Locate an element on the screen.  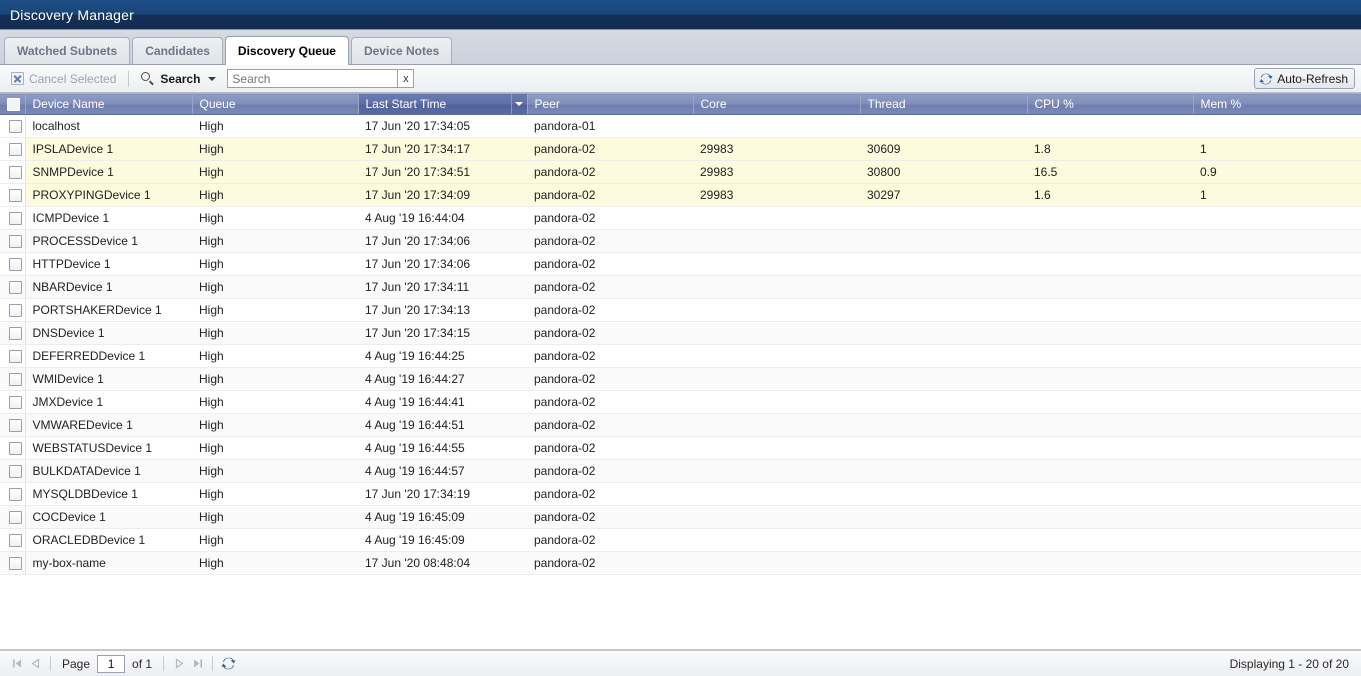
cell-name: DEFERREDDevice 1 is located at coordinates (108, 356).